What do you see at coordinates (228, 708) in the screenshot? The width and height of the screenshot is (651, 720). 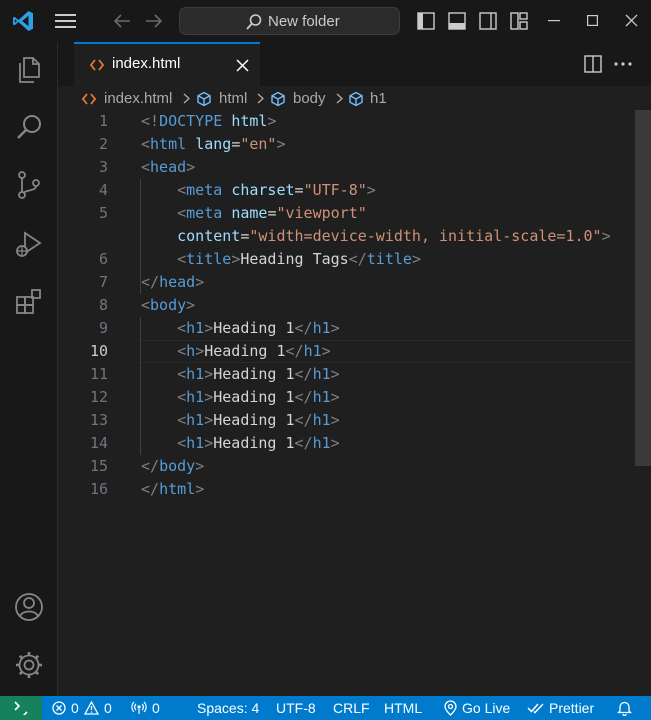 I see `indentation-status: Spaces: 4` at bounding box center [228, 708].